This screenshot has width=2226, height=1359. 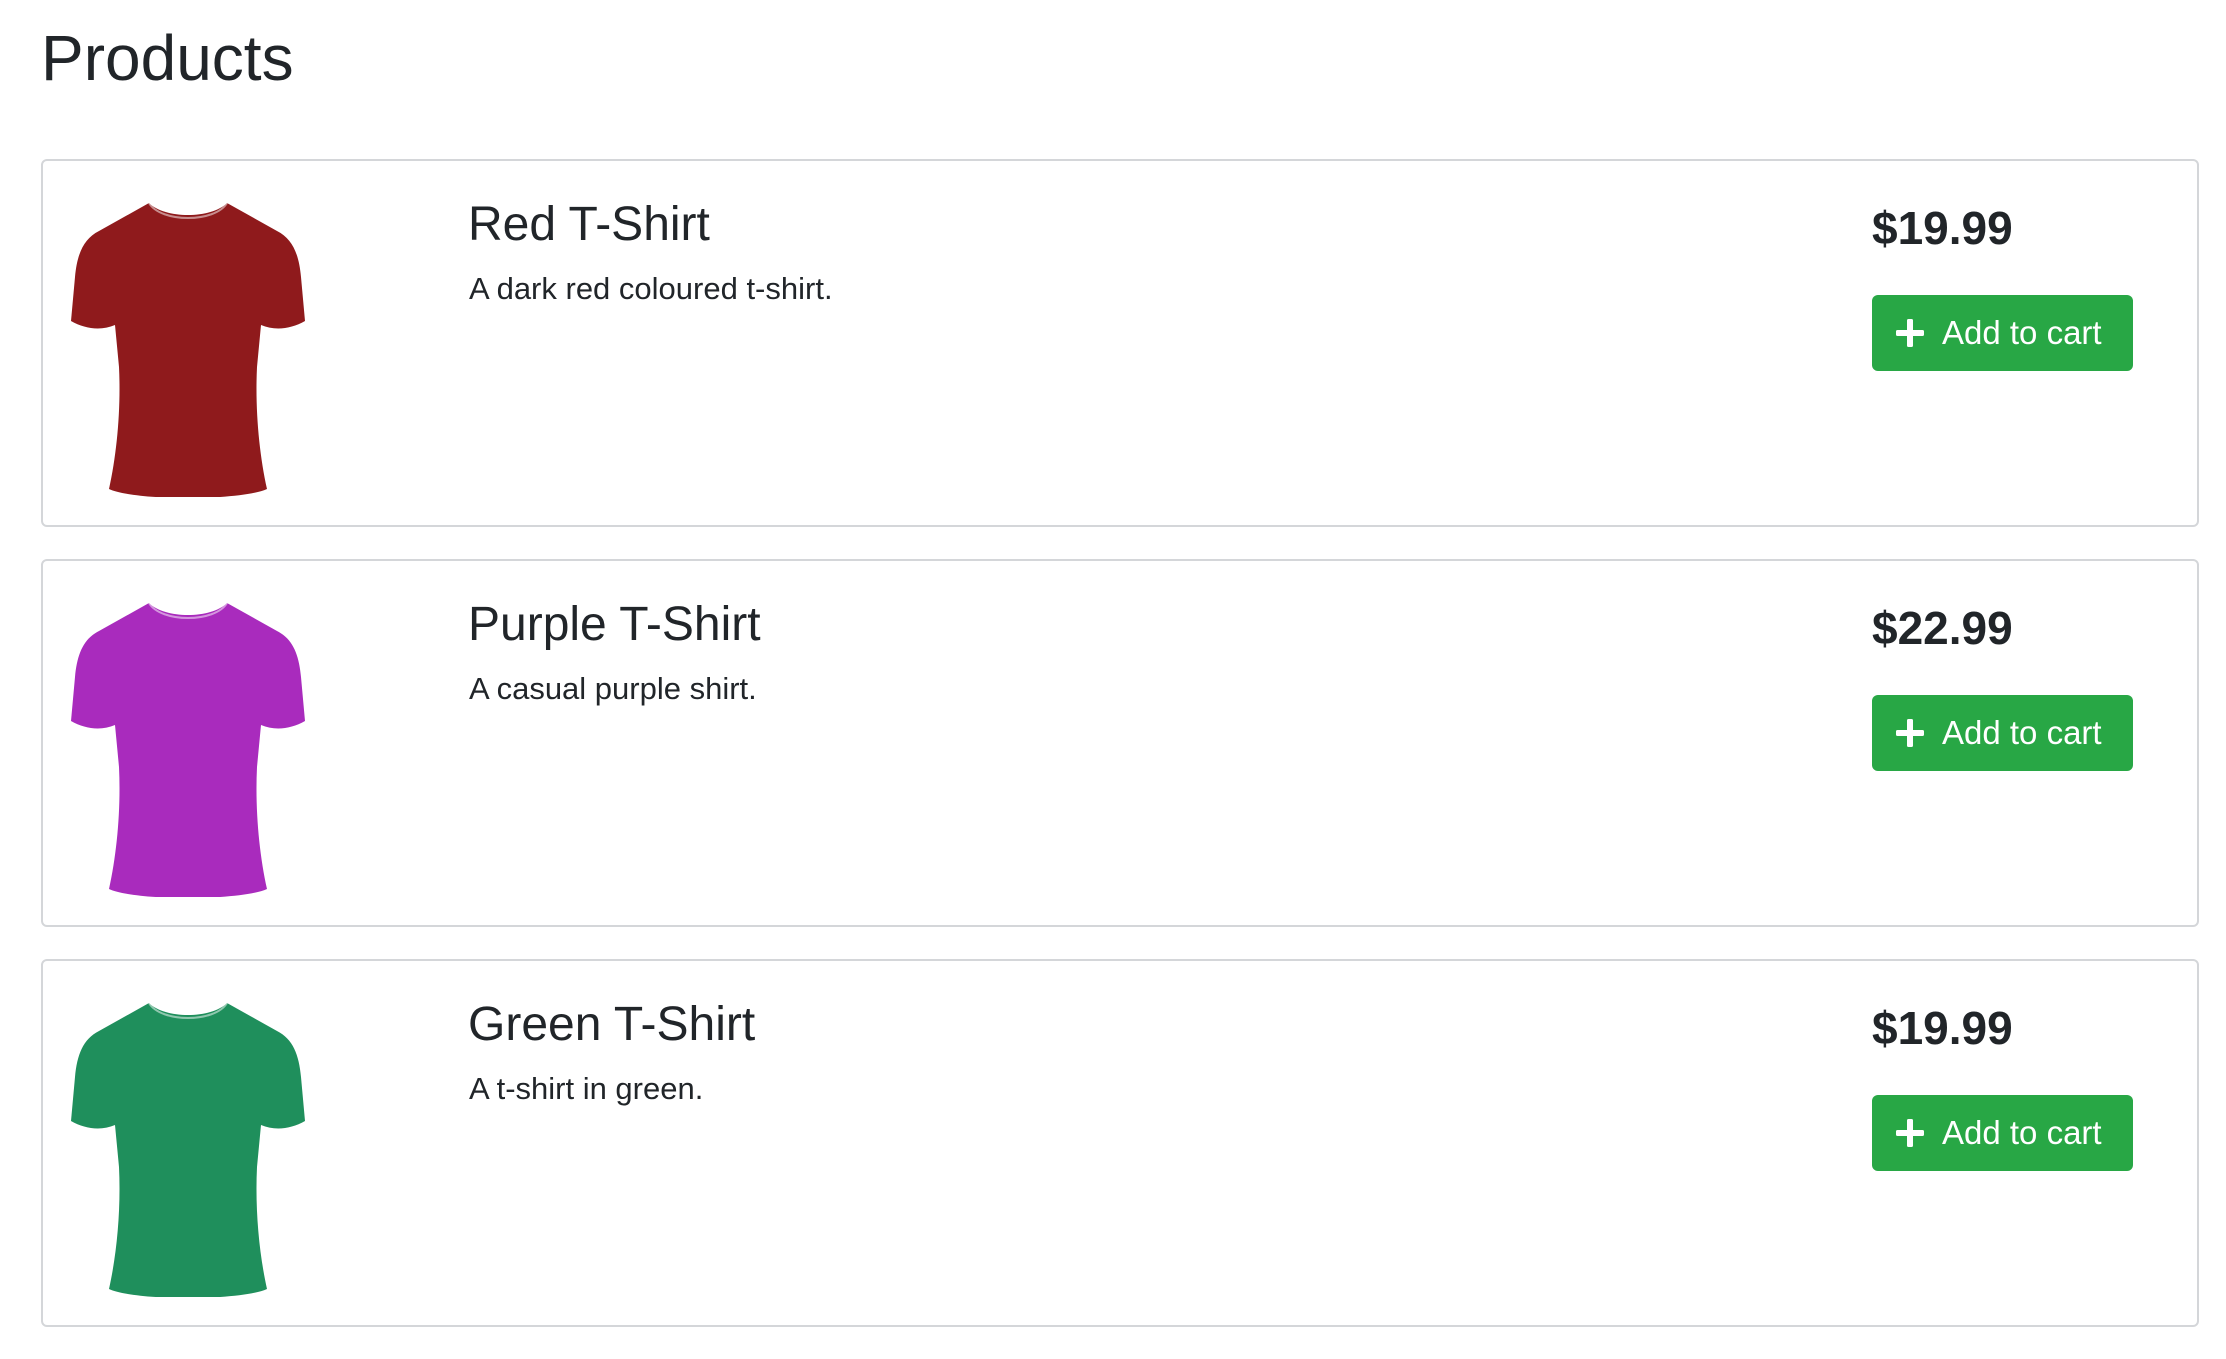 I want to click on product-description: A dark red coloured t-shirt., so click(x=651, y=288).